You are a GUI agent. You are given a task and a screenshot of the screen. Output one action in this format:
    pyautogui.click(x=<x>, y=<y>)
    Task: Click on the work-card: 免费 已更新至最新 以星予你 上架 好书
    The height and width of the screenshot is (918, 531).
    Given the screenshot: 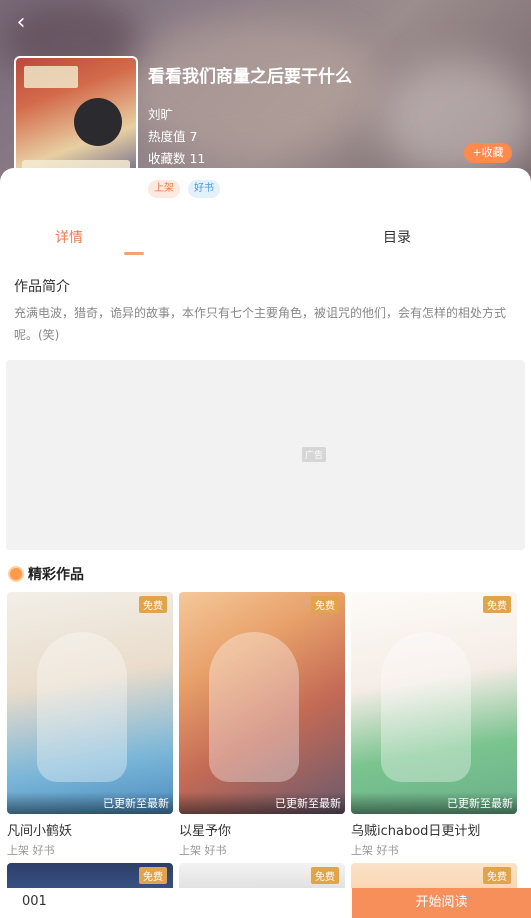 What is the action you would take?
    pyautogui.click(x=262, y=725)
    